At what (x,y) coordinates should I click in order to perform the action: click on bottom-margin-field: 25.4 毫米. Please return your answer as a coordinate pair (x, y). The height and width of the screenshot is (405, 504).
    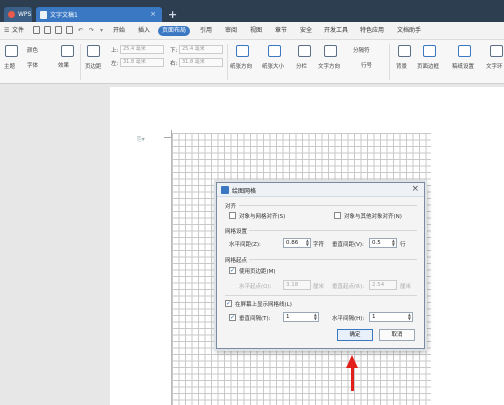
    Looking at the image, I should click on (201, 49).